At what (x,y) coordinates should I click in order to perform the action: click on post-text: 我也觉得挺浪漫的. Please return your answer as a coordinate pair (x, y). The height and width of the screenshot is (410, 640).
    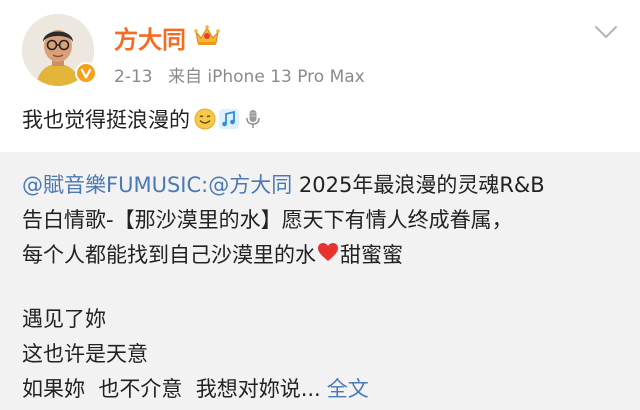
    Looking at the image, I should click on (106, 120).